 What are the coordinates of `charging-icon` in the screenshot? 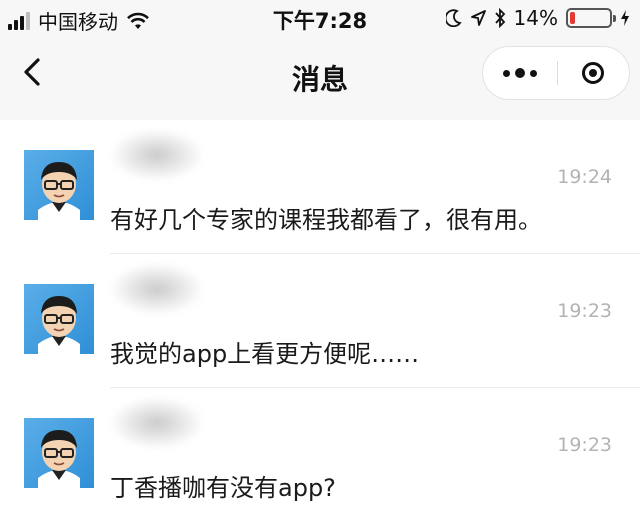 It's located at (625, 18).